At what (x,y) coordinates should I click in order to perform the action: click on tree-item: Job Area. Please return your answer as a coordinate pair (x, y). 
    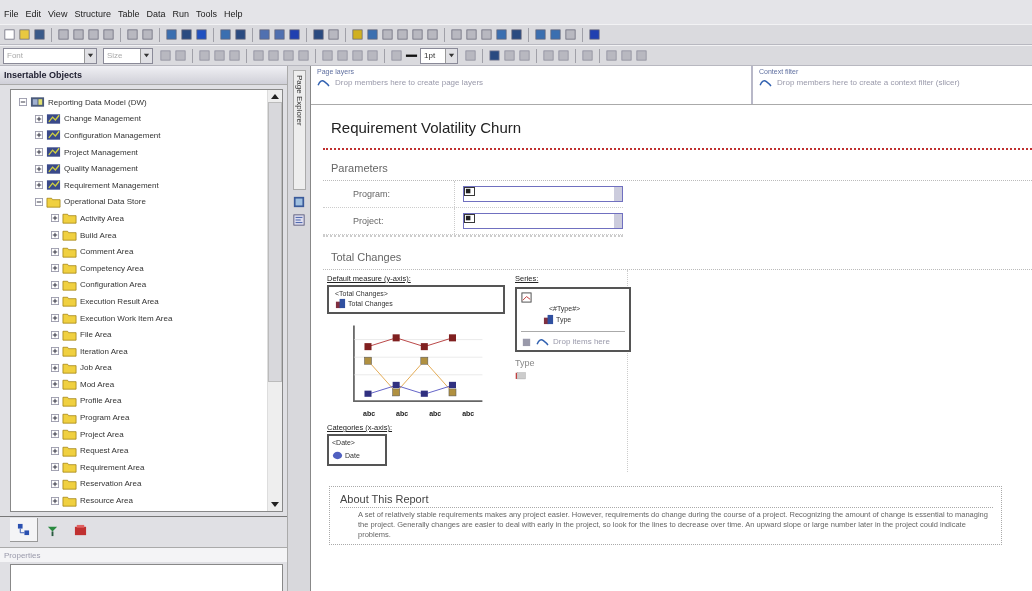
    Looking at the image, I should click on (96, 368).